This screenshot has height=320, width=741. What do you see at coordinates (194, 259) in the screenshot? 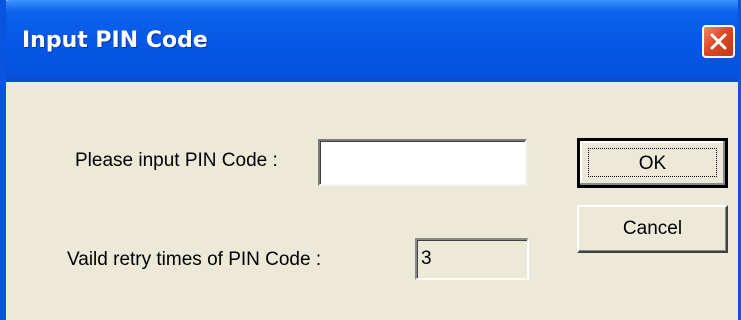
I see `retry-label: Vaild retry times of PIN Code :` at bounding box center [194, 259].